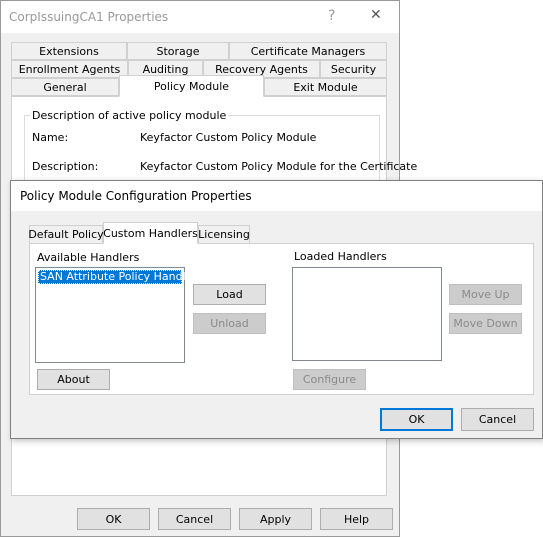  Describe the element at coordinates (229, 323) in the screenshot. I see `unload-button: Unload` at that location.